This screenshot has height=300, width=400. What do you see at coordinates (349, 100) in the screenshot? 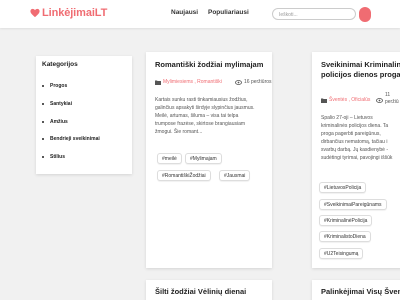
I see `post-categories: Šventės , Oficialūs` at bounding box center [349, 100].